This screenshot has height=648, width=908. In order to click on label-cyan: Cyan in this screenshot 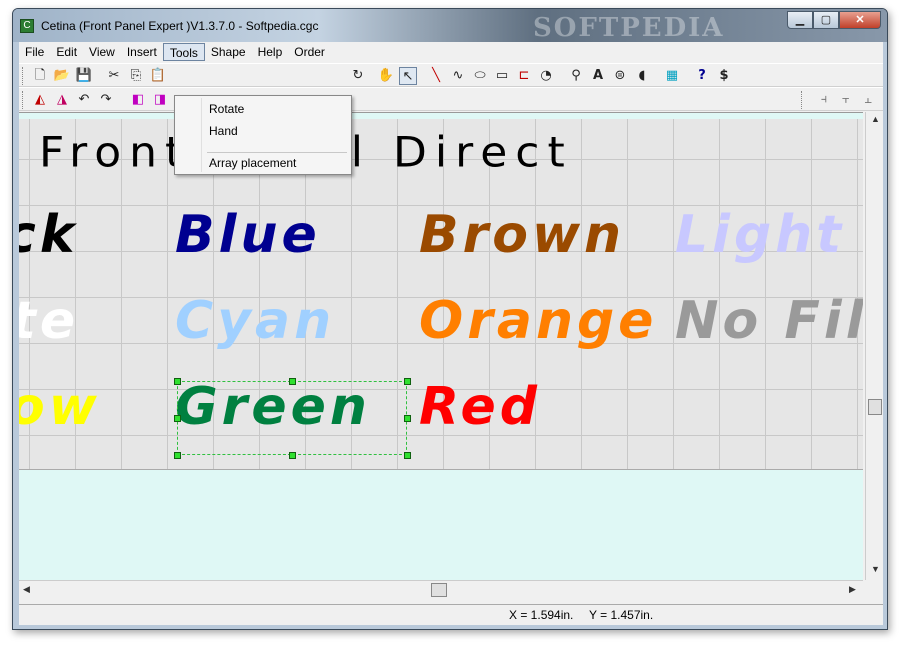, I will do `click(255, 321)`.